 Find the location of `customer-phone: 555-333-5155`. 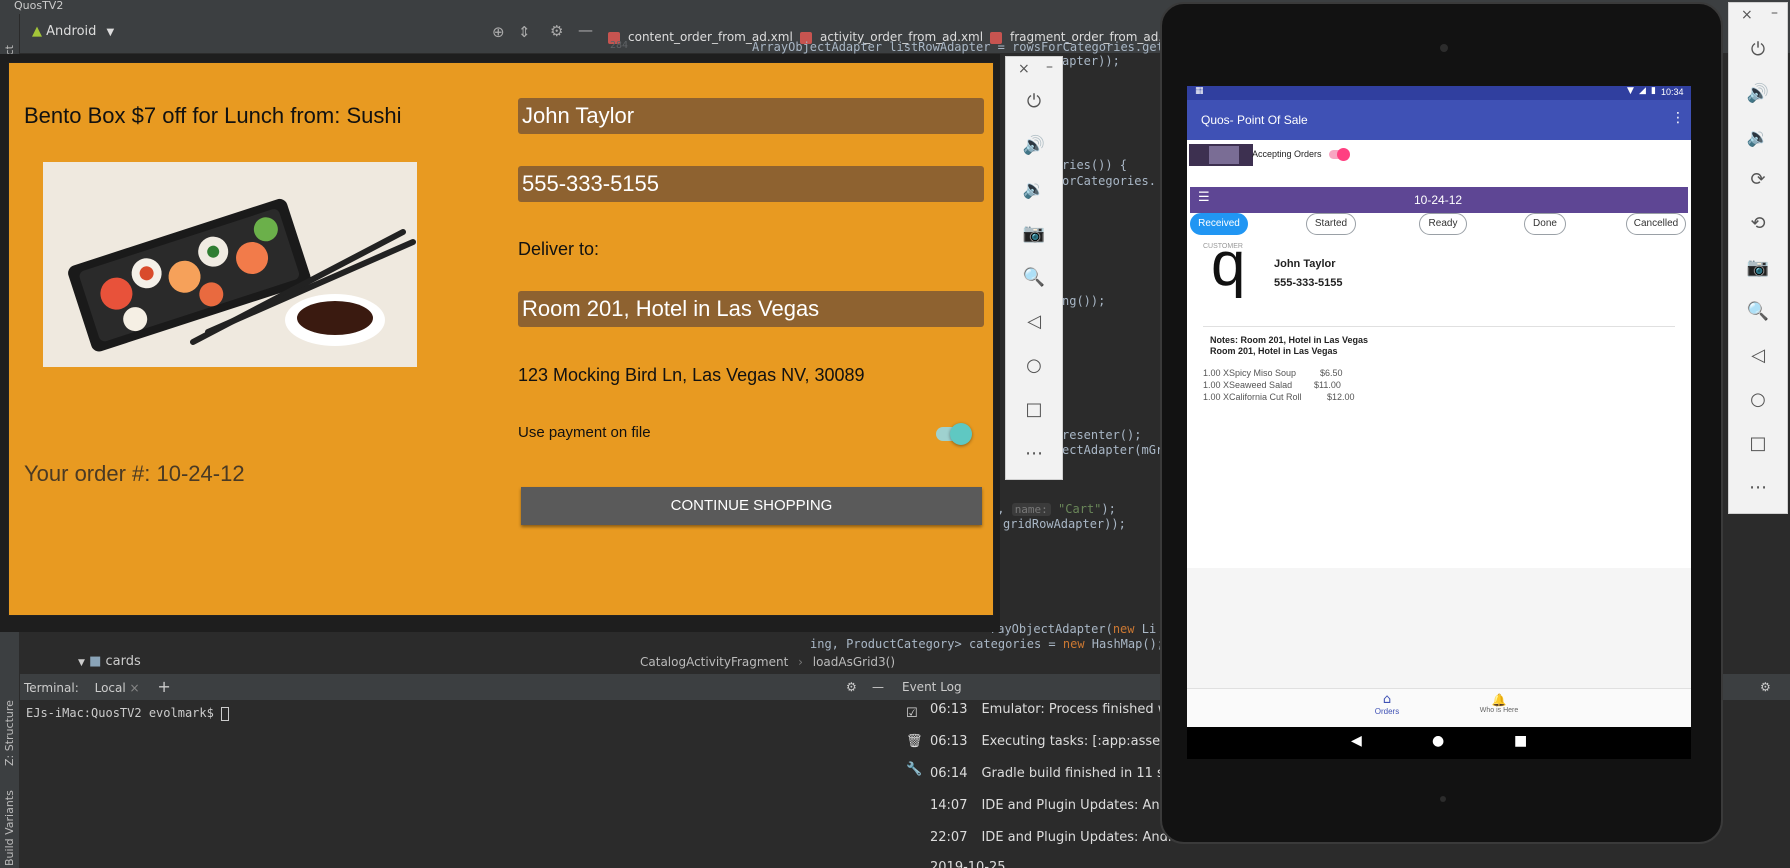

customer-phone: 555-333-5155 is located at coordinates (1308, 283).